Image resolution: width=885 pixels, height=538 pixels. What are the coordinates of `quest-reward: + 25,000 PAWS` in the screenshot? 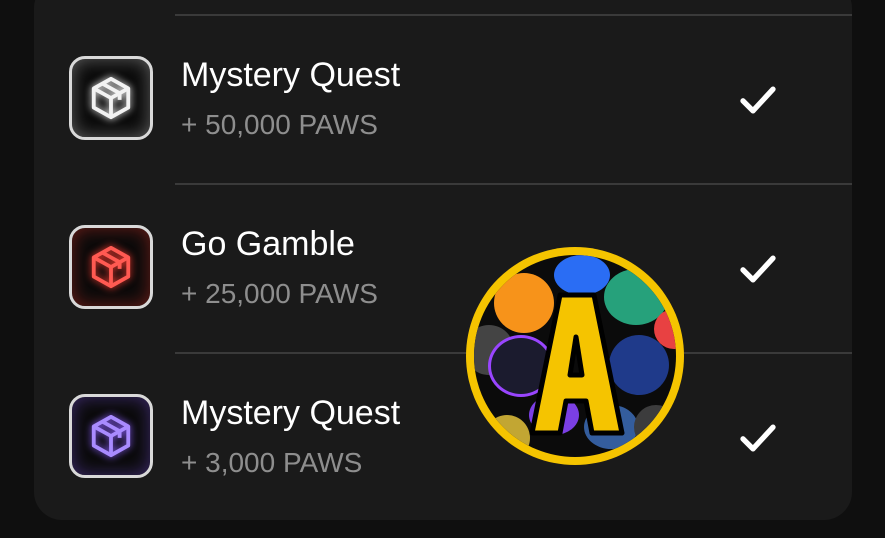 It's located at (279, 293).